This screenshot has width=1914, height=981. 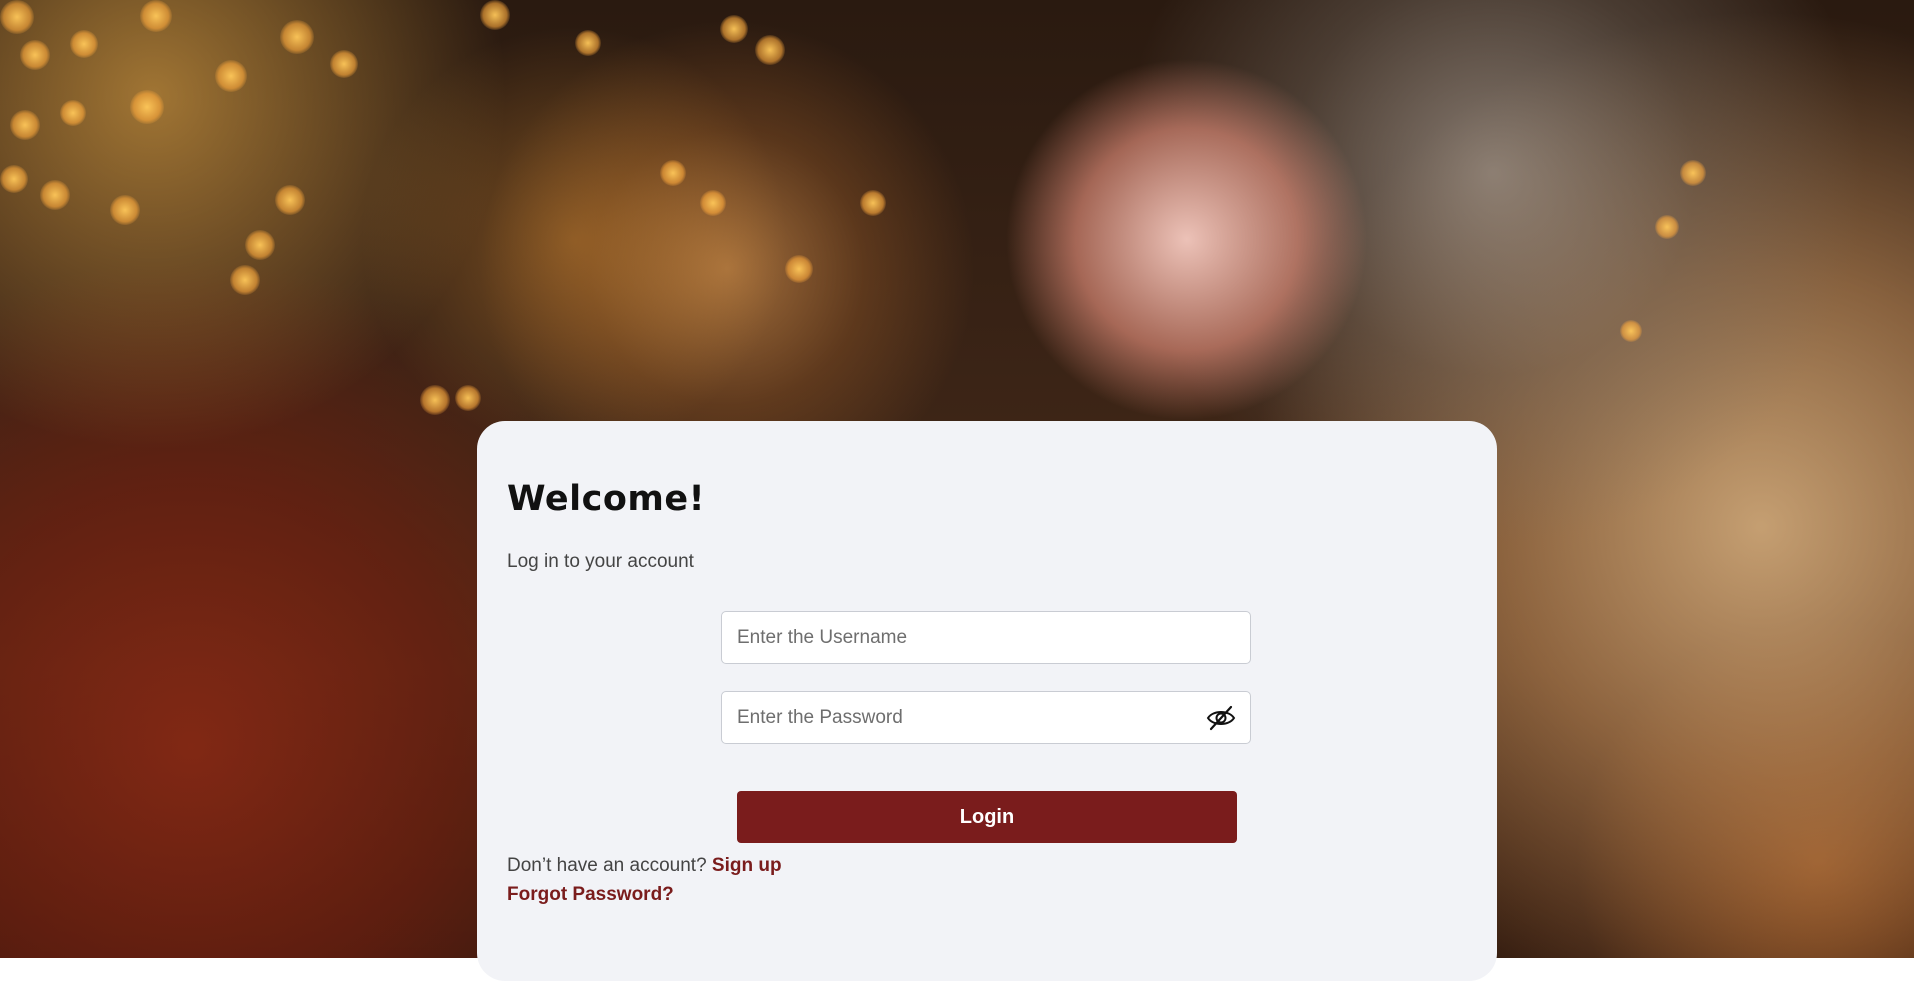 I want to click on password-field-wrapper, so click(x=986, y=717).